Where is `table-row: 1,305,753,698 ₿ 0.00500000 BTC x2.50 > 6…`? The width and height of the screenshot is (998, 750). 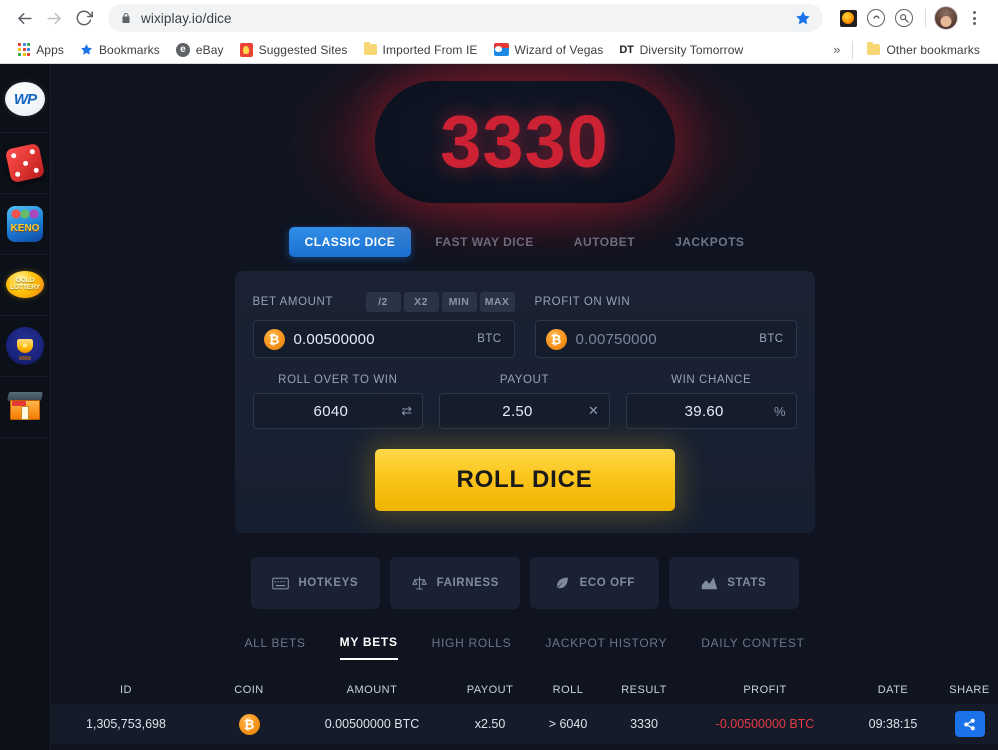 table-row: 1,305,753,698 ₿ 0.00500000 BTC x2.50 > 6… is located at coordinates (524, 724).